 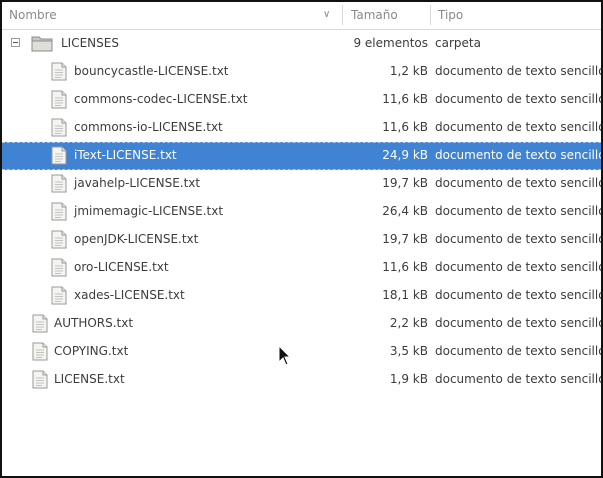 What do you see at coordinates (15, 42) in the screenshot?
I see `collapse-toggle-icon` at bounding box center [15, 42].